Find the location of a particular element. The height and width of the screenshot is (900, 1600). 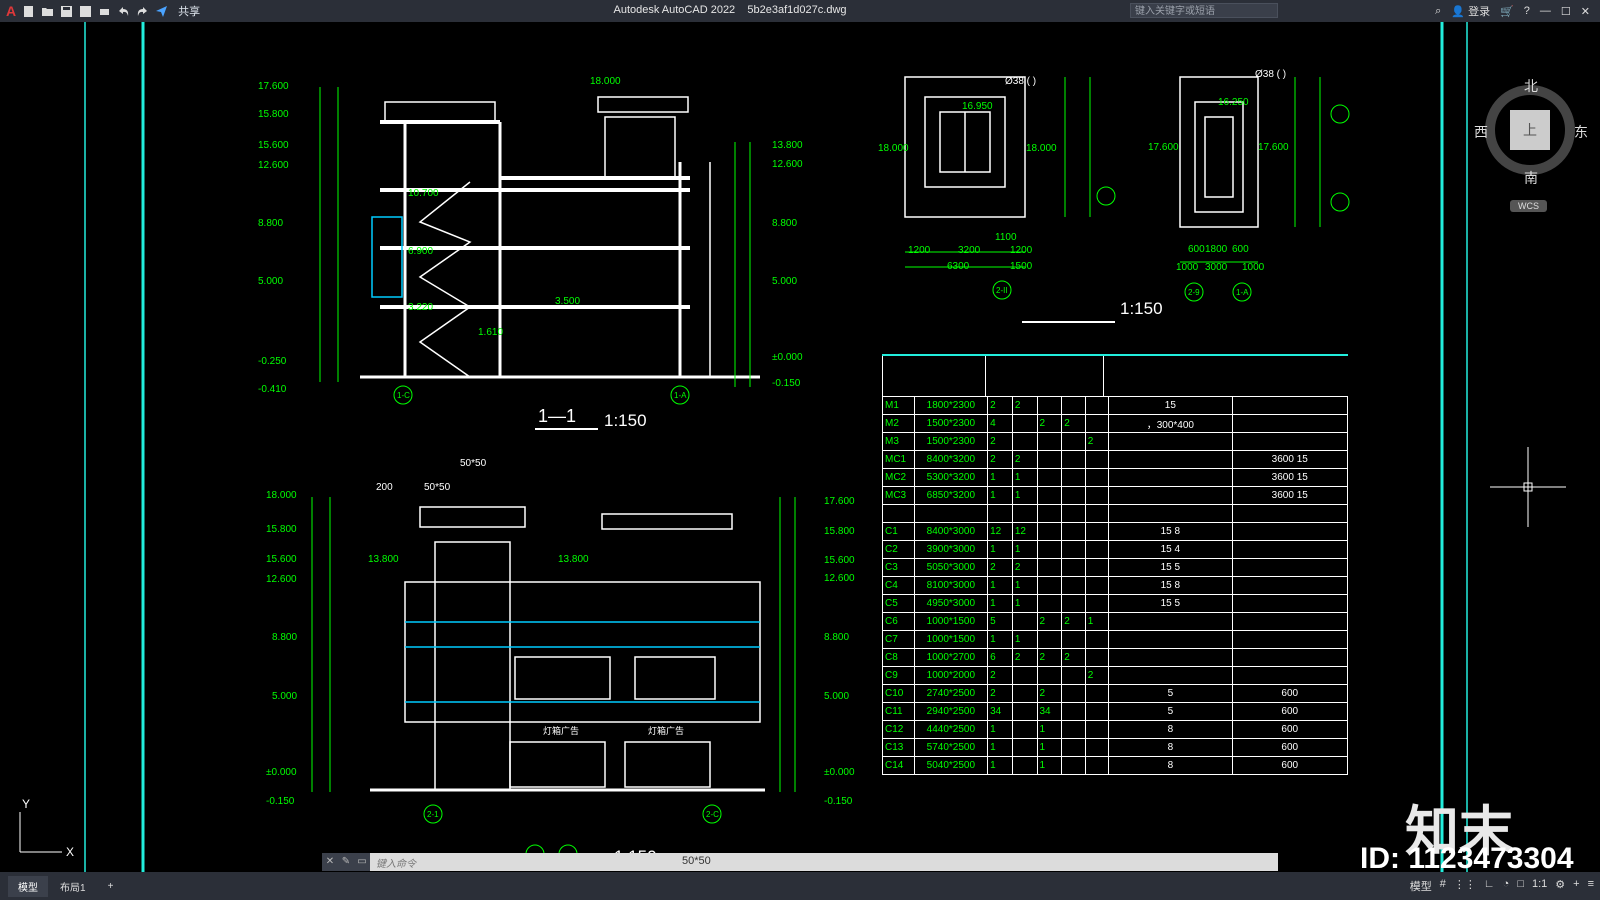

section-axis-markers is located at coordinates (541, 395).